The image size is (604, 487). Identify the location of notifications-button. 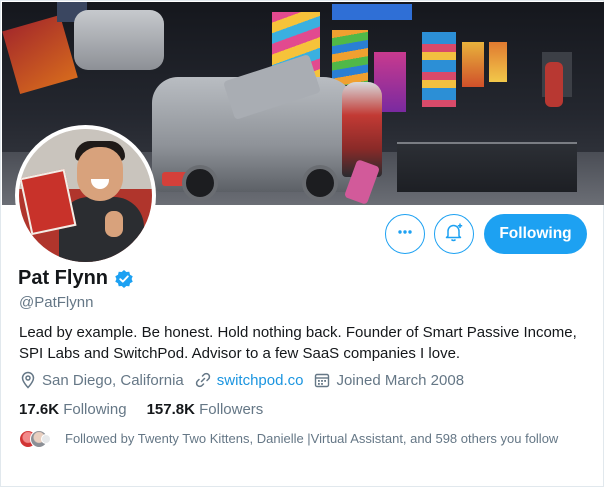
(454, 234).